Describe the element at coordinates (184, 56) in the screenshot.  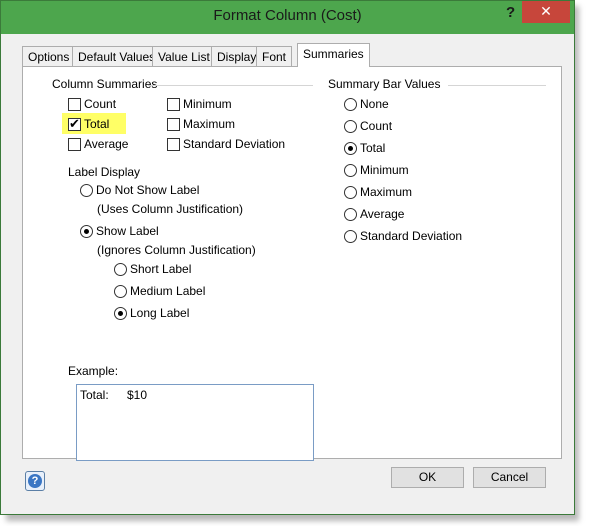
I see `tab-value-list: Value List` at that location.